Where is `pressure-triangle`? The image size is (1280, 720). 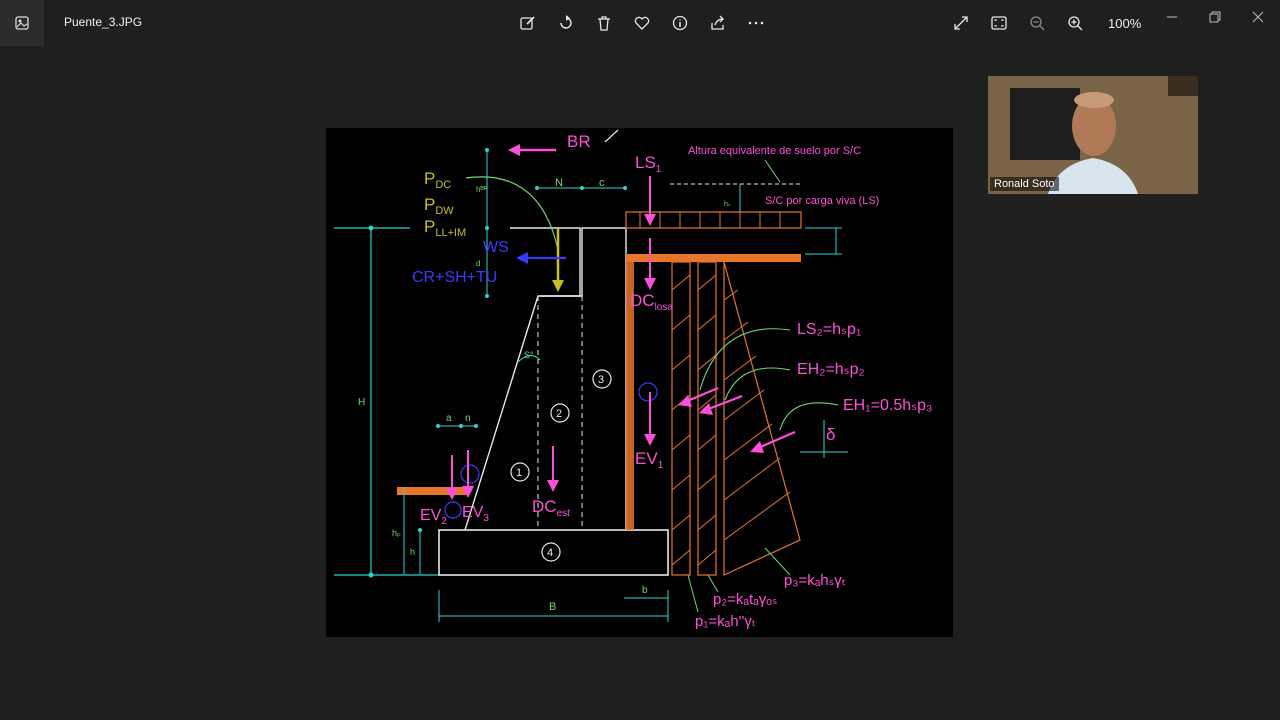
pressure-triangle is located at coordinates (762, 418).